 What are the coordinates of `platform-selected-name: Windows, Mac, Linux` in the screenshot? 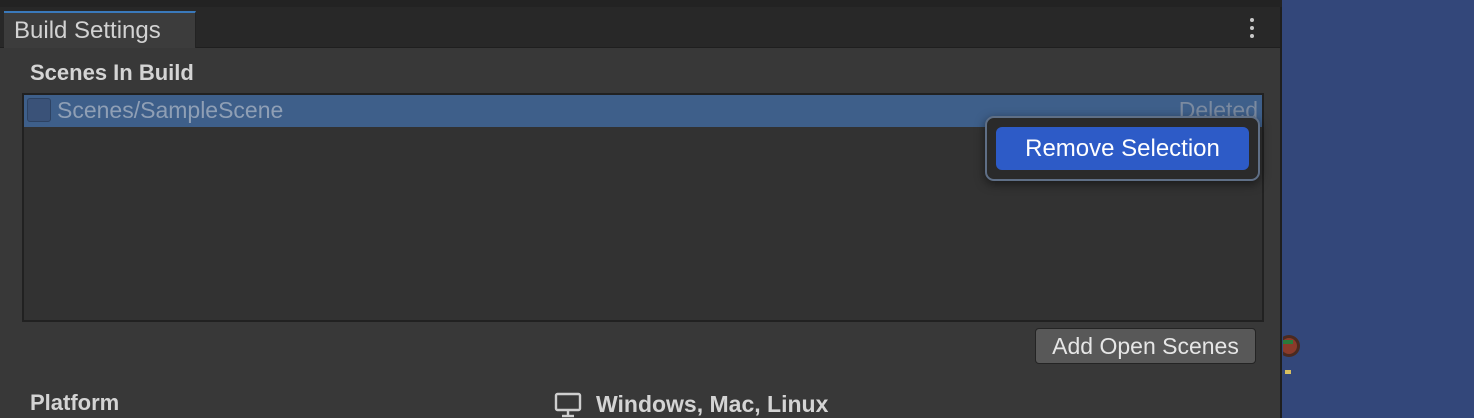 It's located at (712, 404).